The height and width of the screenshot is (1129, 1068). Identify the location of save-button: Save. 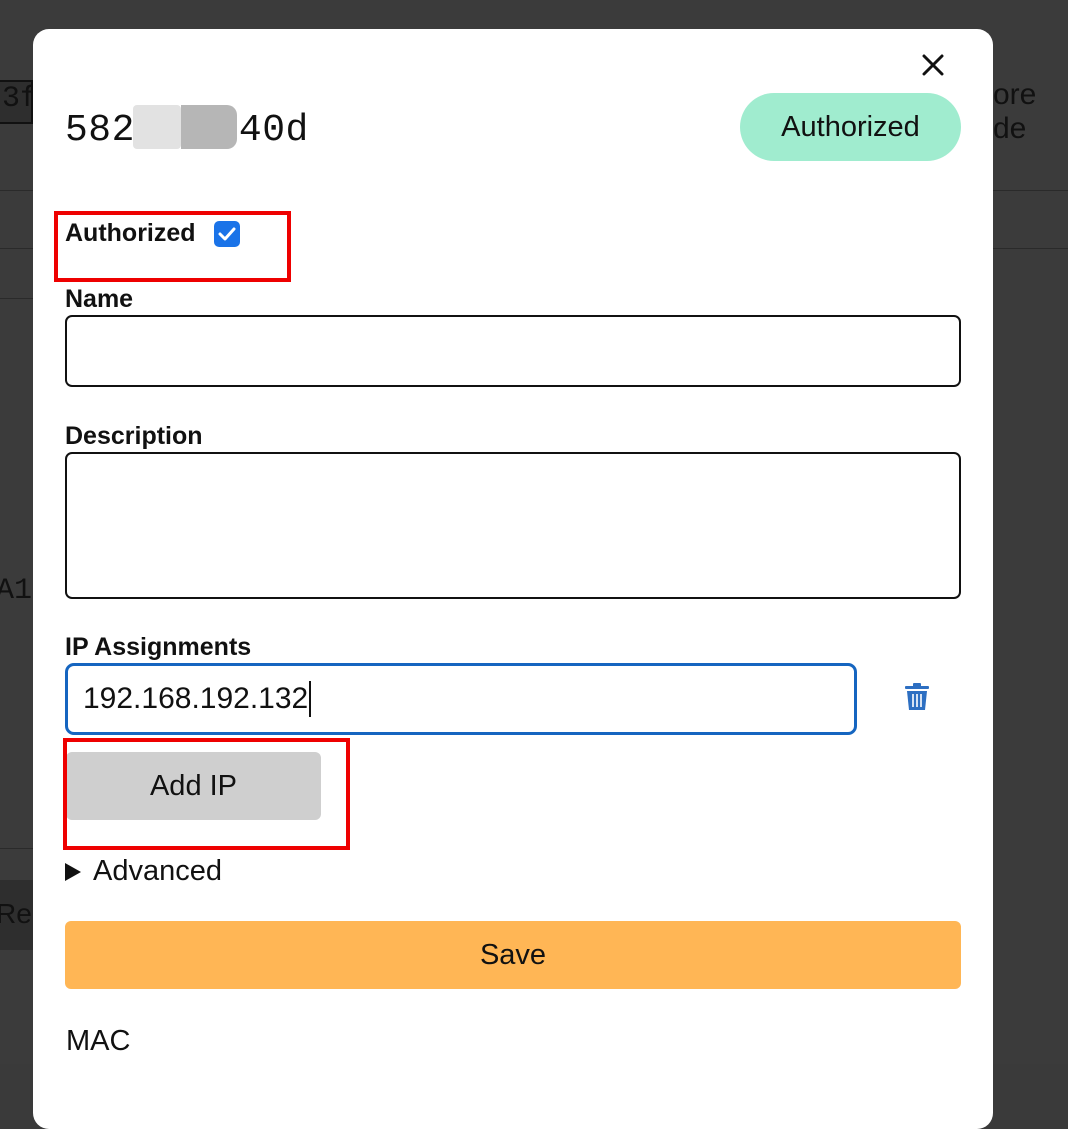
(513, 955).